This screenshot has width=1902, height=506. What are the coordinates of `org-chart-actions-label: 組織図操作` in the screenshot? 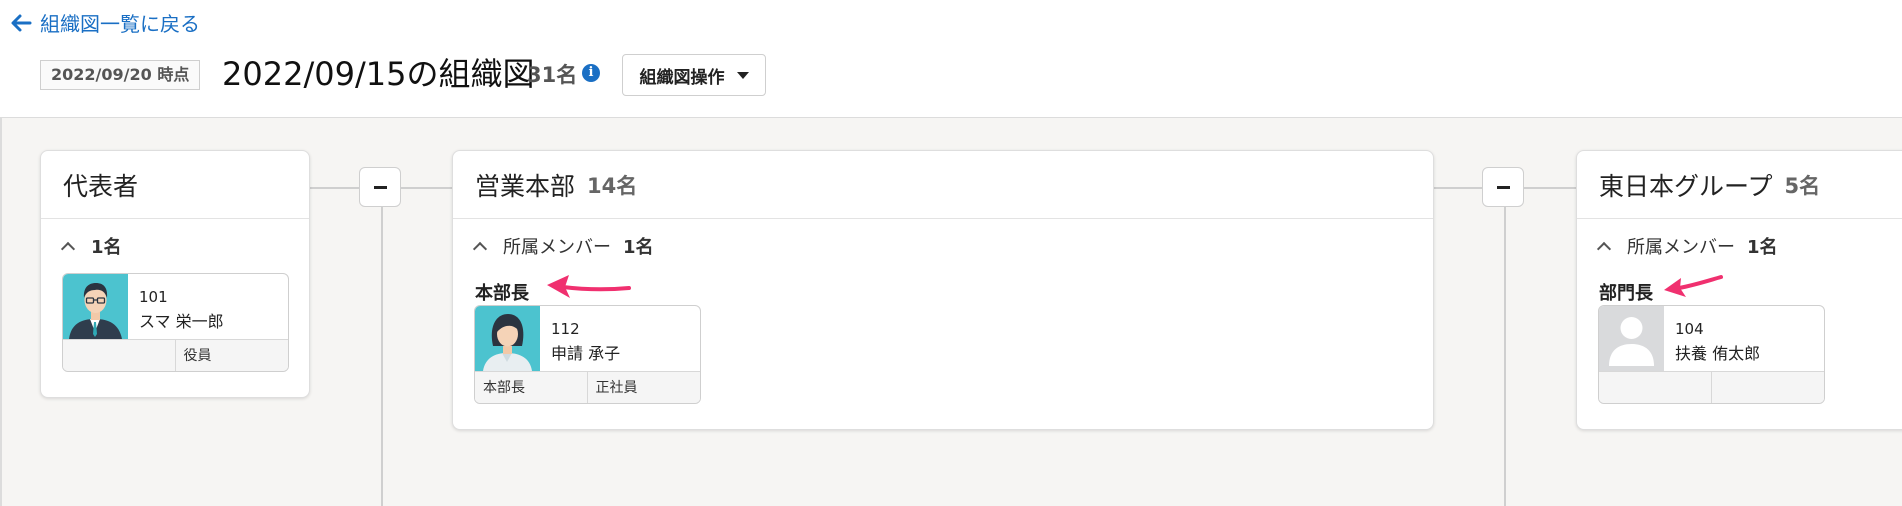 It's located at (682, 77).